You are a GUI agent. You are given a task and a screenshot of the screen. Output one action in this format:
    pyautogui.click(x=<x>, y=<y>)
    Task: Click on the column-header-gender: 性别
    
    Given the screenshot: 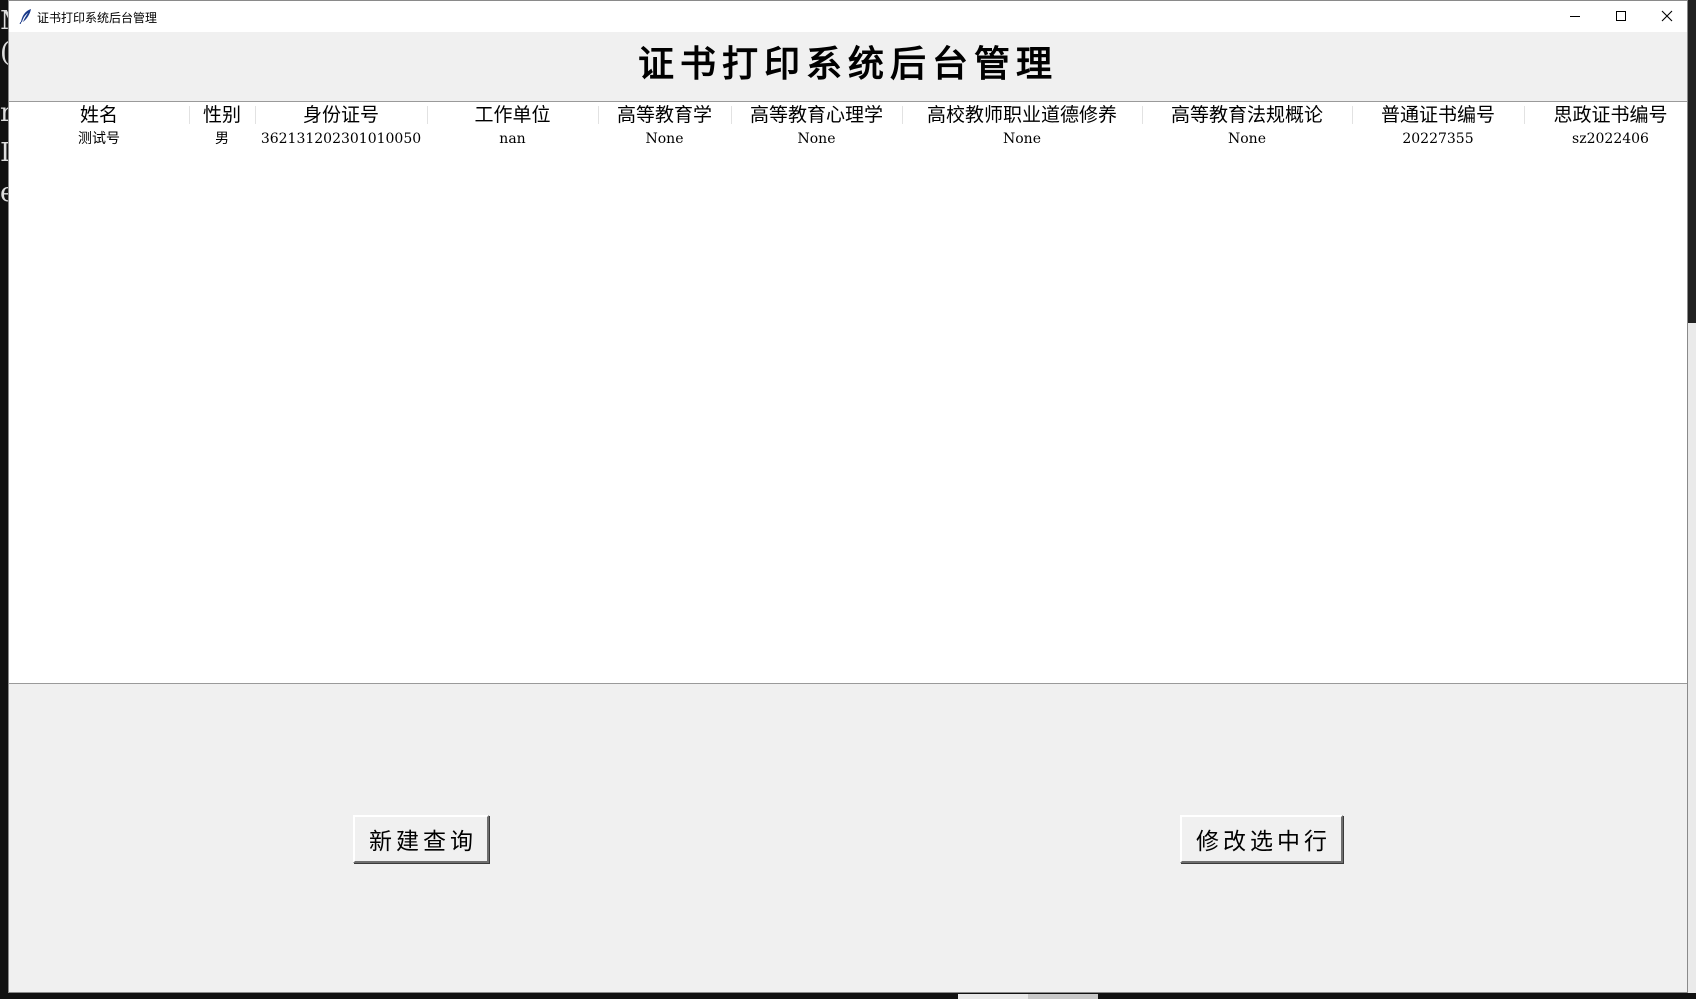 What is the action you would take?
    pyautogui.click(x=222, y=115)
    